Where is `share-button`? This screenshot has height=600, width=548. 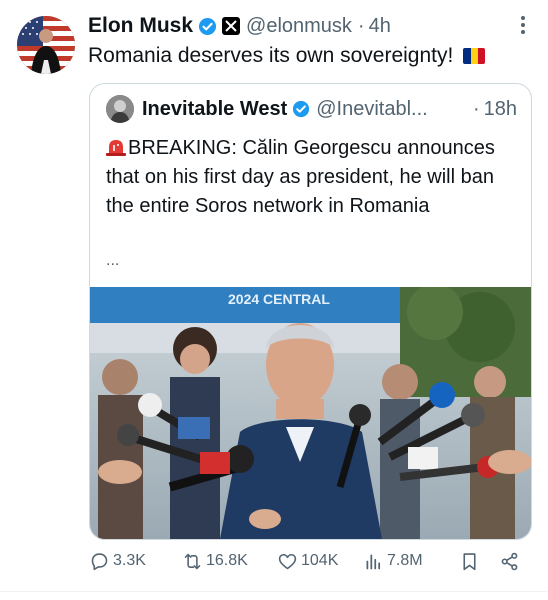
share-button is located at coordinates (511, 561).